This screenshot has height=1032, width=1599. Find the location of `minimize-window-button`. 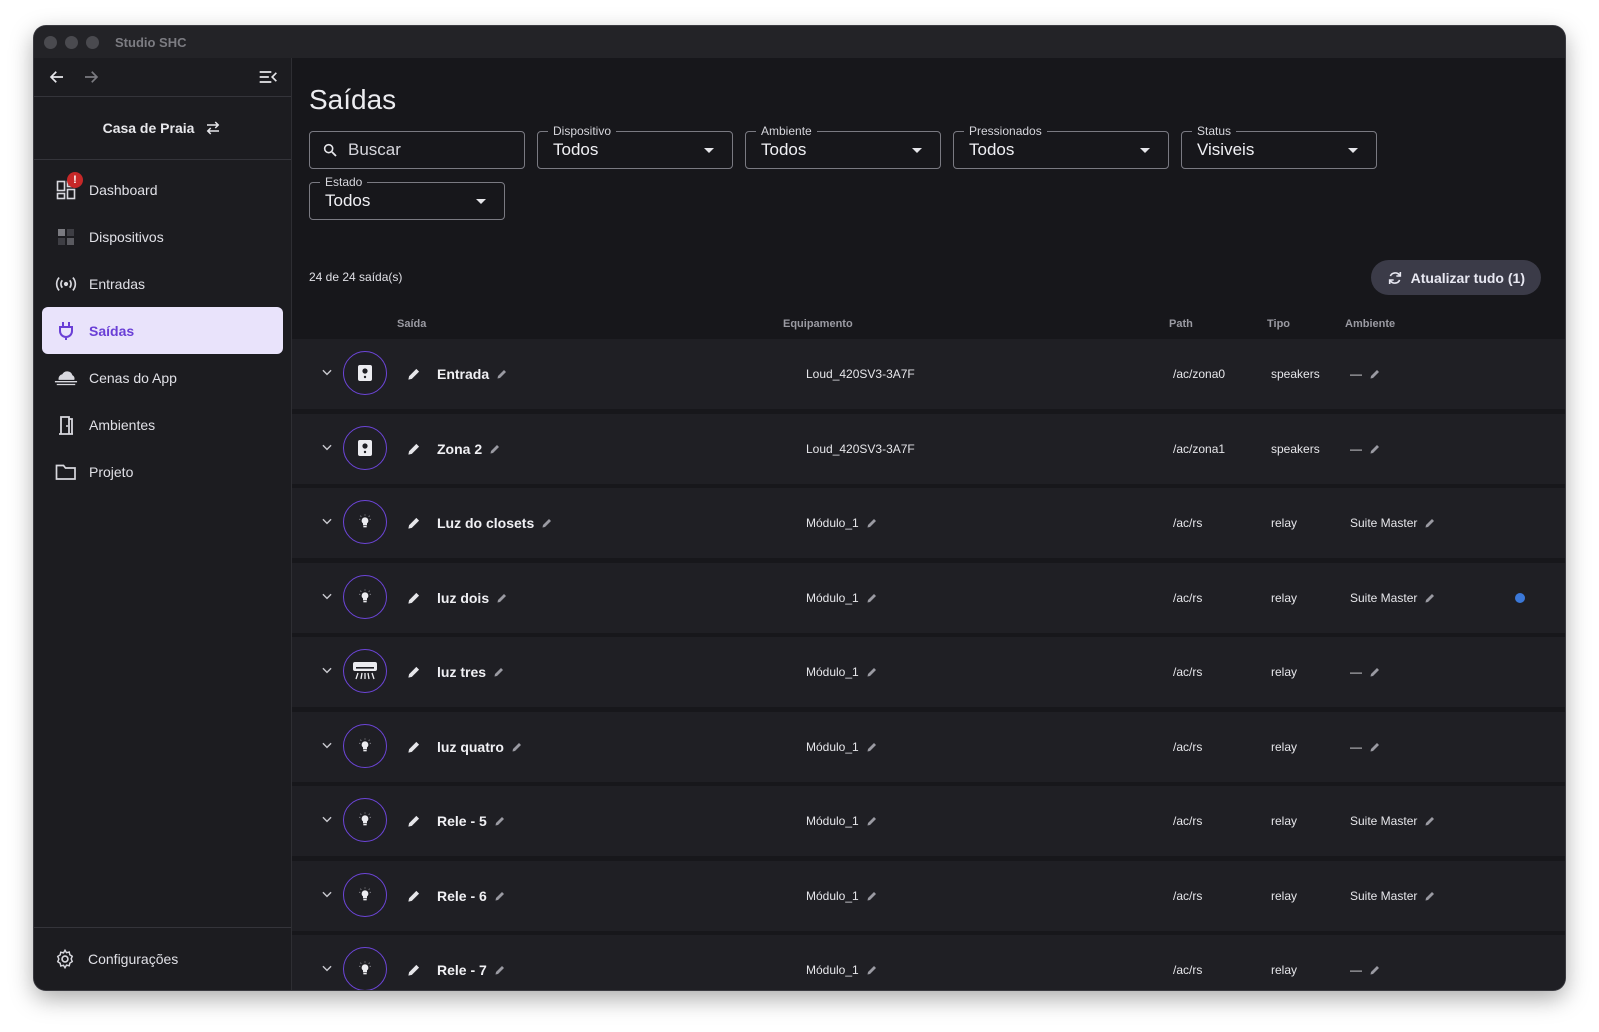

minimize-window-button is located at coordinates (71, 42).